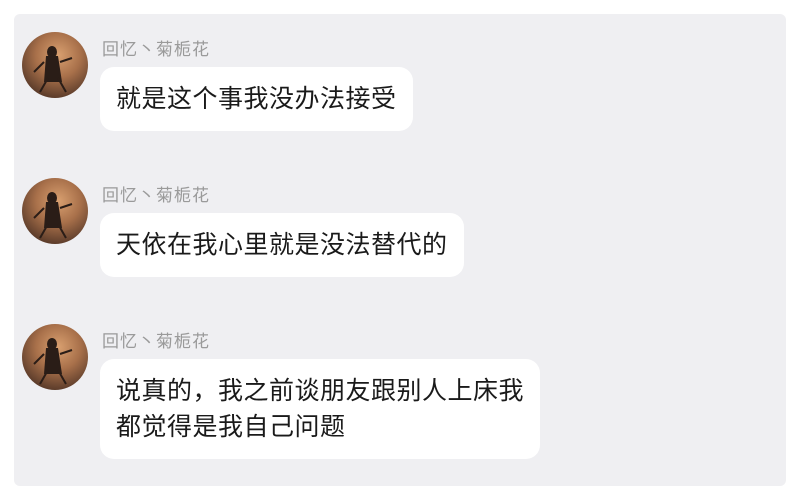 This screenshot has width=800, height=500. I want to click on message-text: 天依在我心里就是没法替代的, so click(282, 244).